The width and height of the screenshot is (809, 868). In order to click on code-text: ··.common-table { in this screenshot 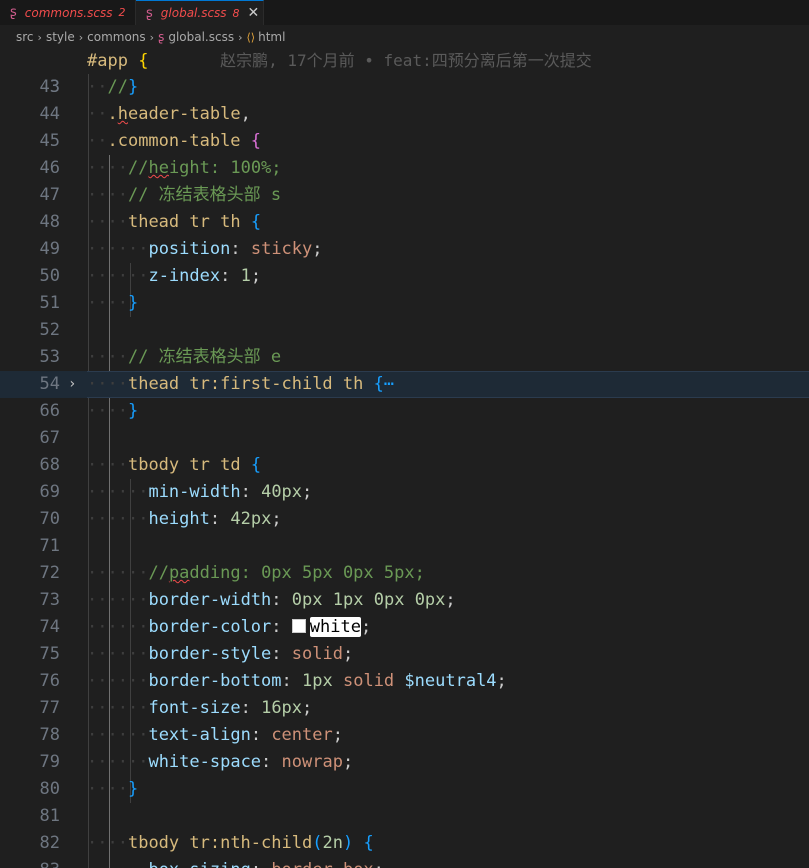, I will do `click(174, 141)`.